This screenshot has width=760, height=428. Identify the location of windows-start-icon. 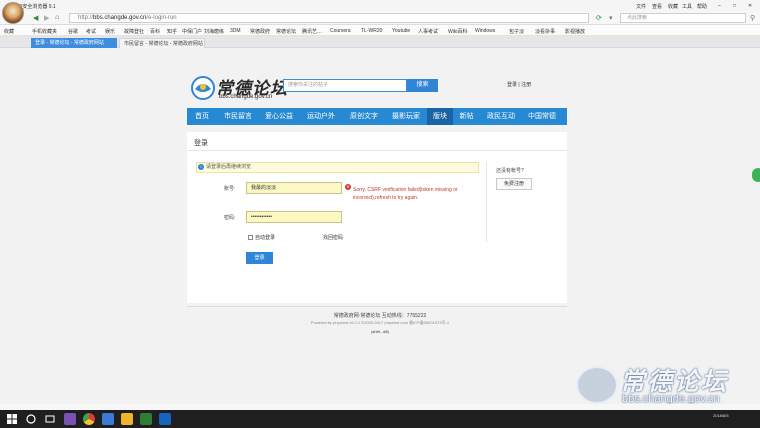
(12, 419).